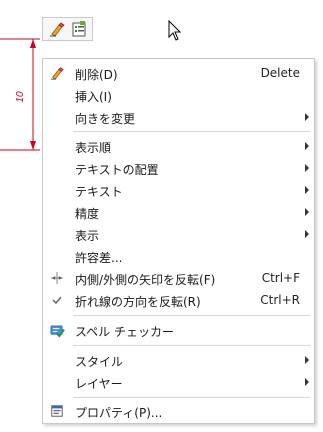 This screenshot has width=323, height=432. What do you see at coordinates (178, 330) in the screenshot?
I see `menu-item-spell-checker: スペル チェッカー` at bounding box center [178, 330].